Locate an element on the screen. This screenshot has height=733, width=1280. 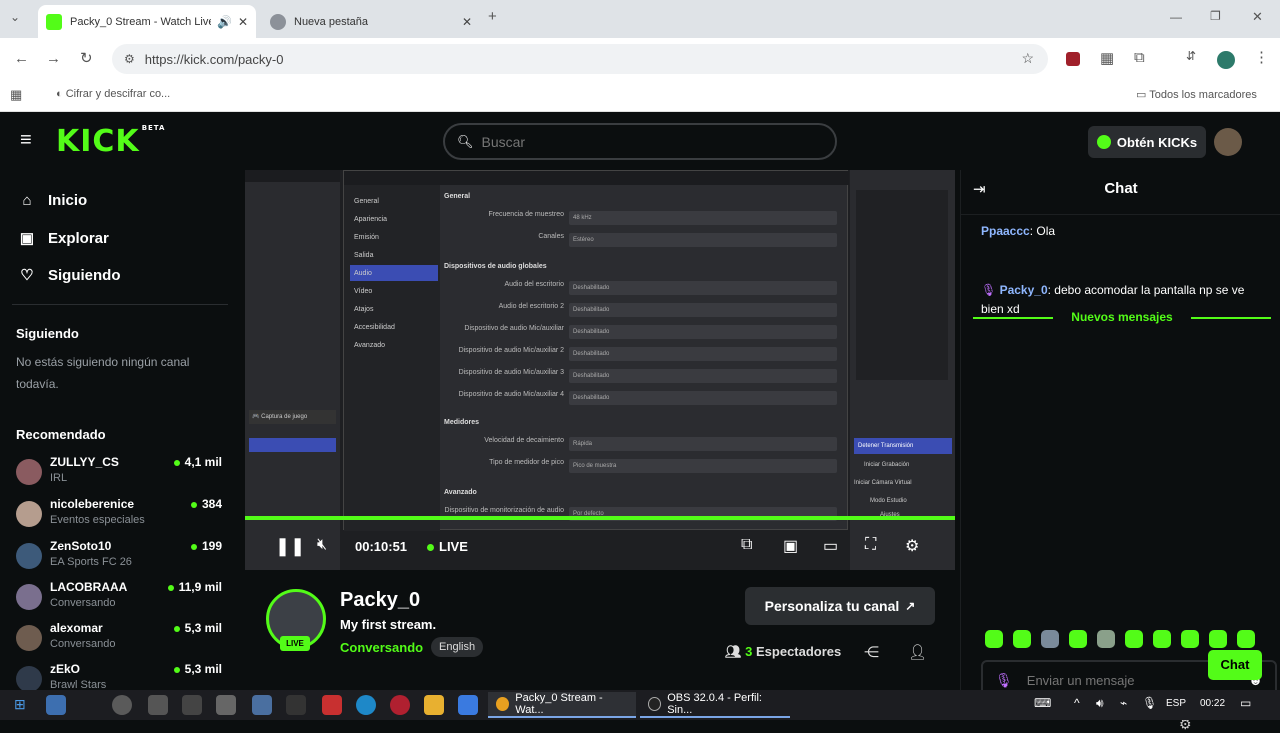
recommended-channel: alexomar Conversando 5,3 mil is located at coordinates (121, 641).